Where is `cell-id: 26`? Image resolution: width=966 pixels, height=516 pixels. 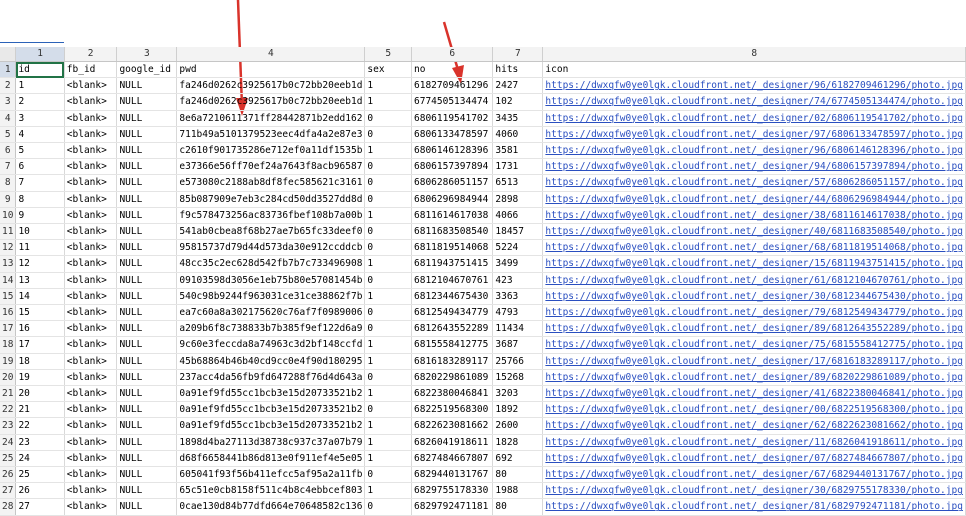
cell-id: 26 is located at coordinates (40, 491).